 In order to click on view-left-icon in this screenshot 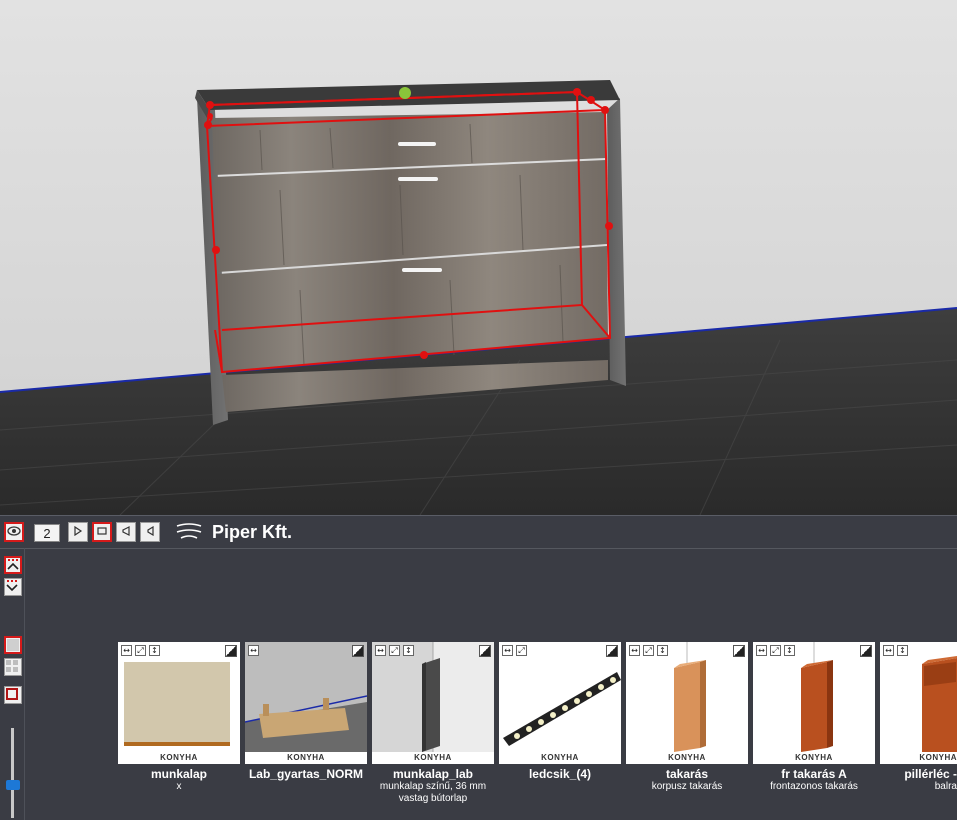, I will do `click(126, 532)`.